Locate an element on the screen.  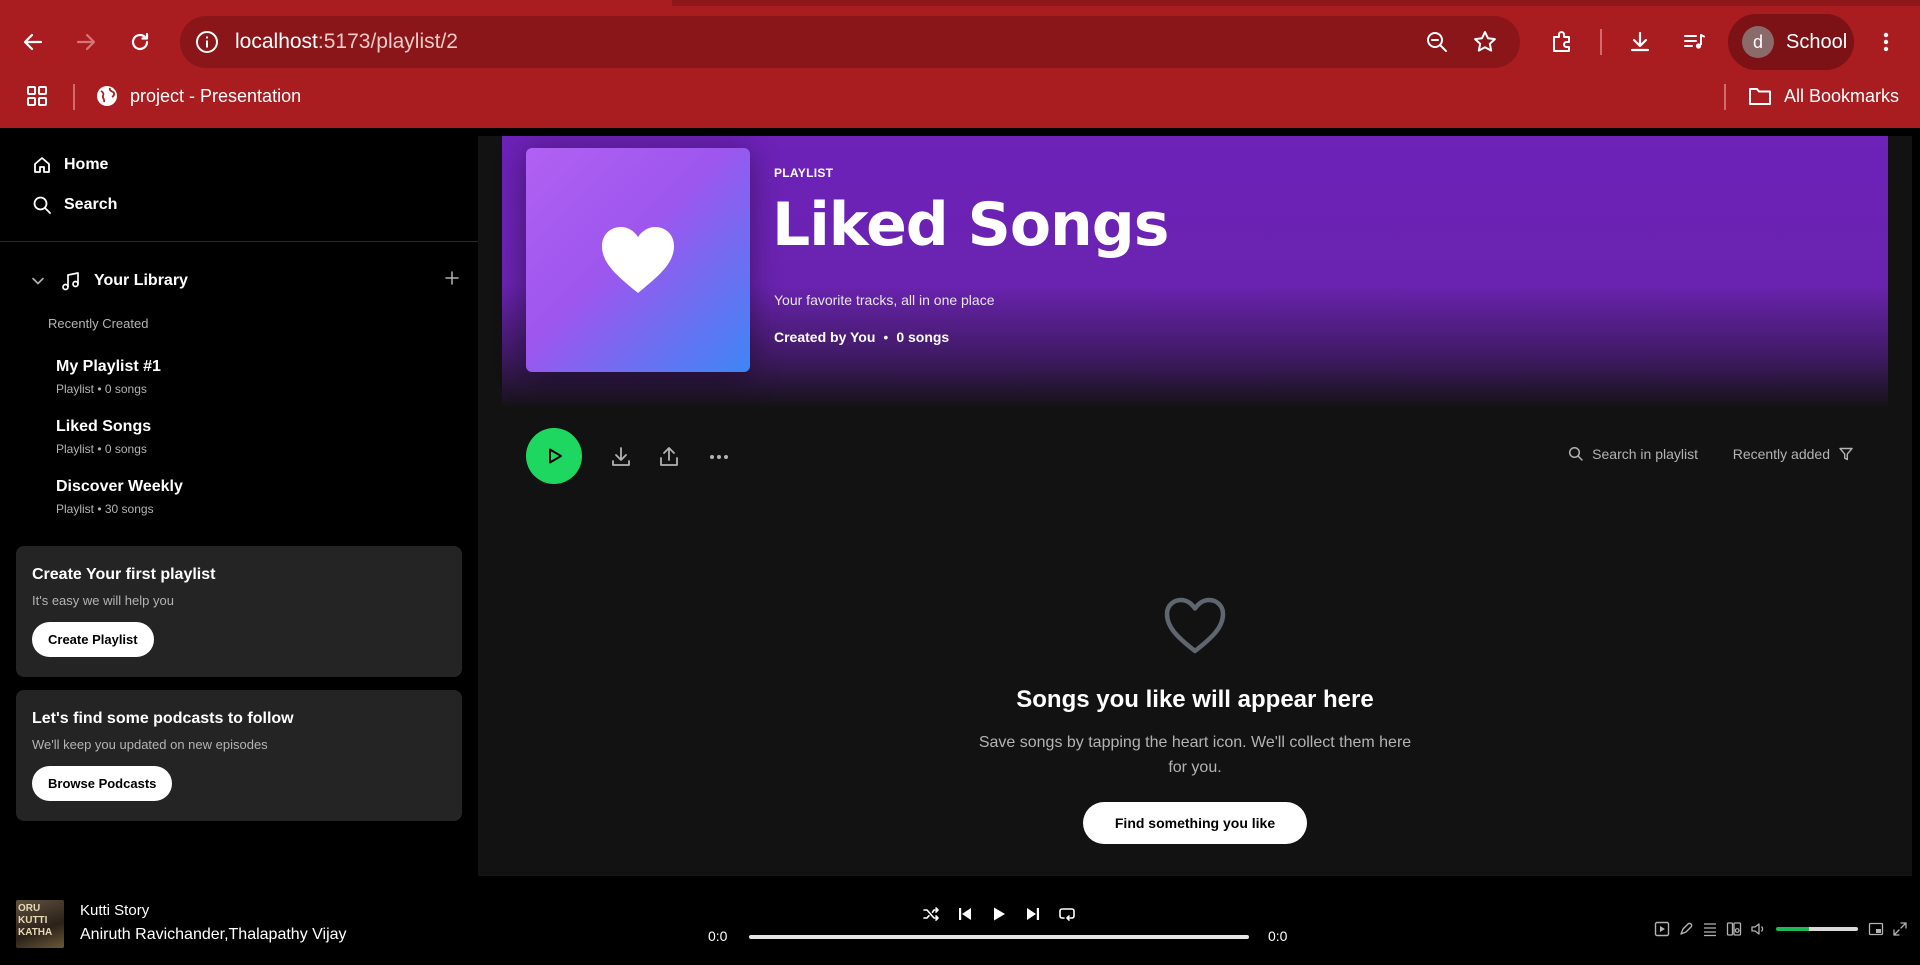
sidebar-divider is located at coordinates (239, 241).